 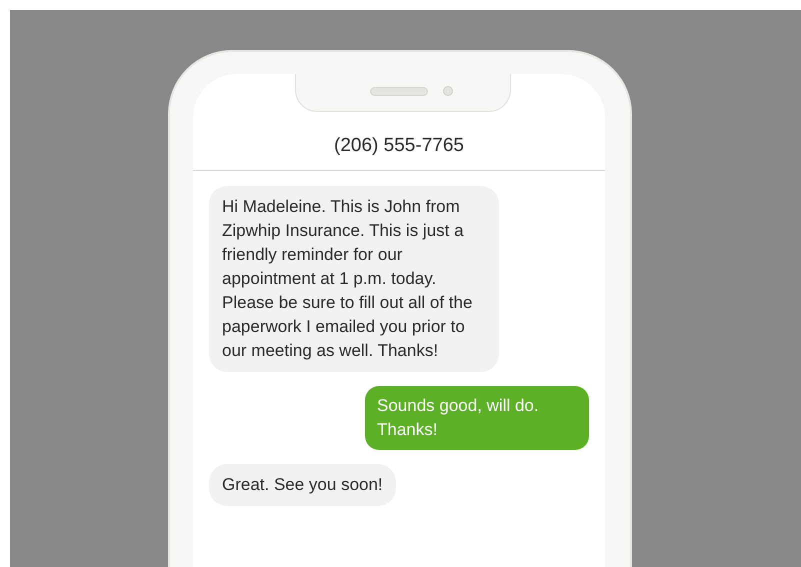 I want to click on sent-message-bubble: Sounds good, will do. Thanks!, so click(x=477, y=418).